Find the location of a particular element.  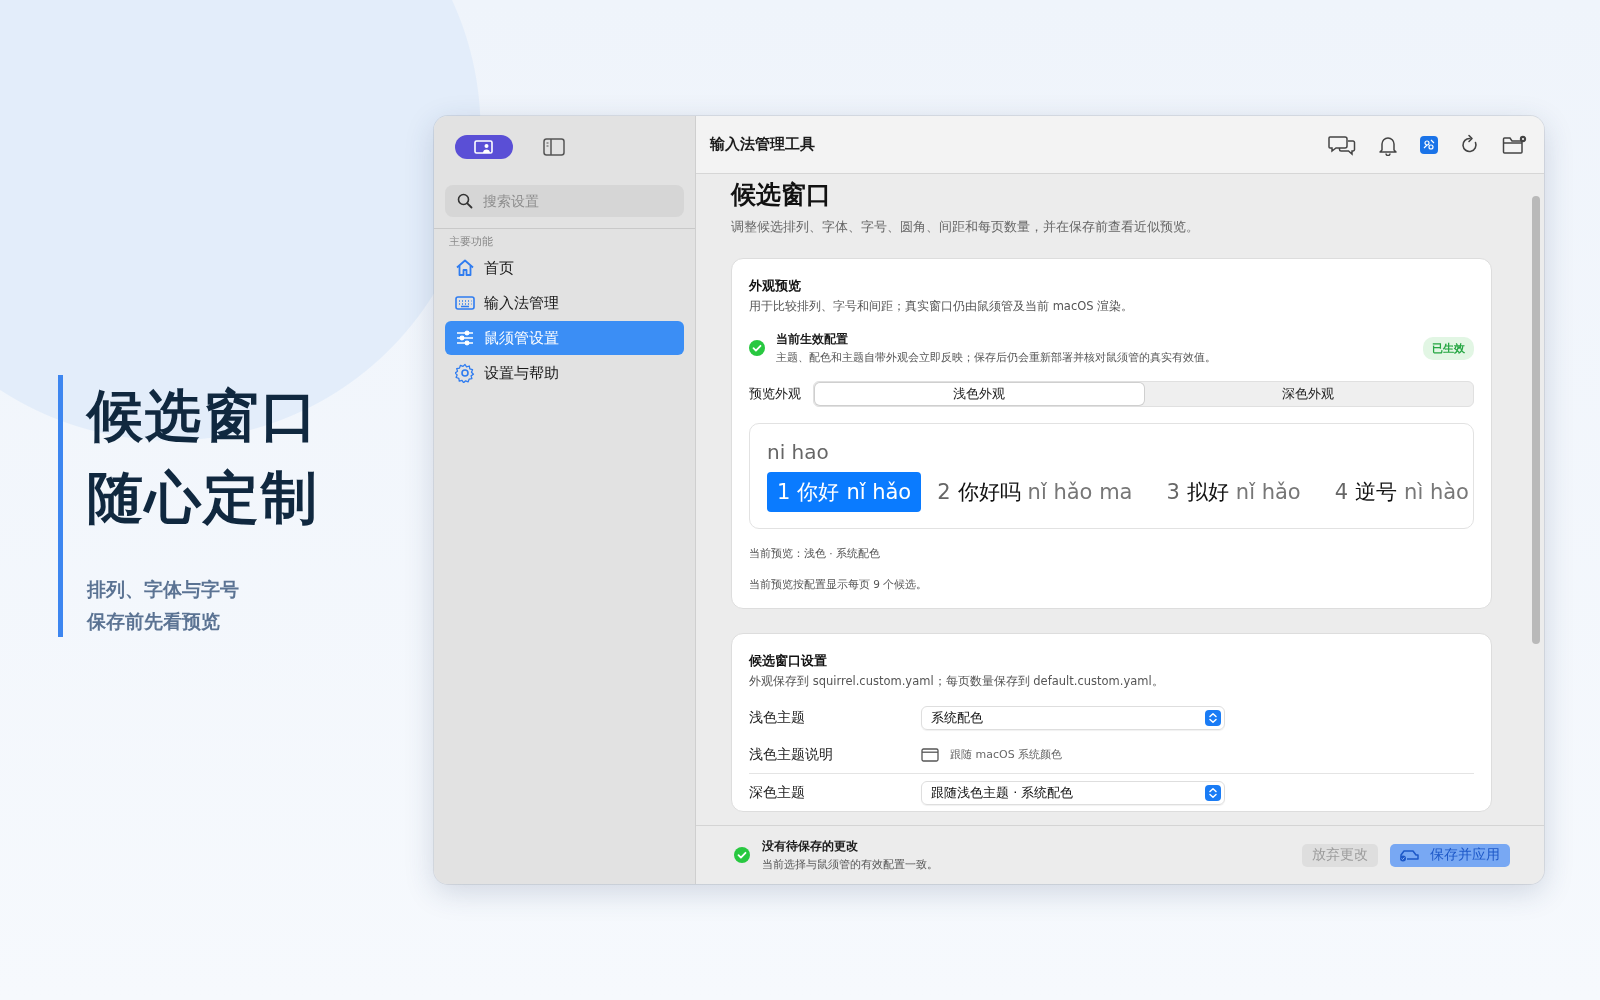

preview-note: 当前预览：浅色 · 系统配色 is located at coordinates (815, 554).